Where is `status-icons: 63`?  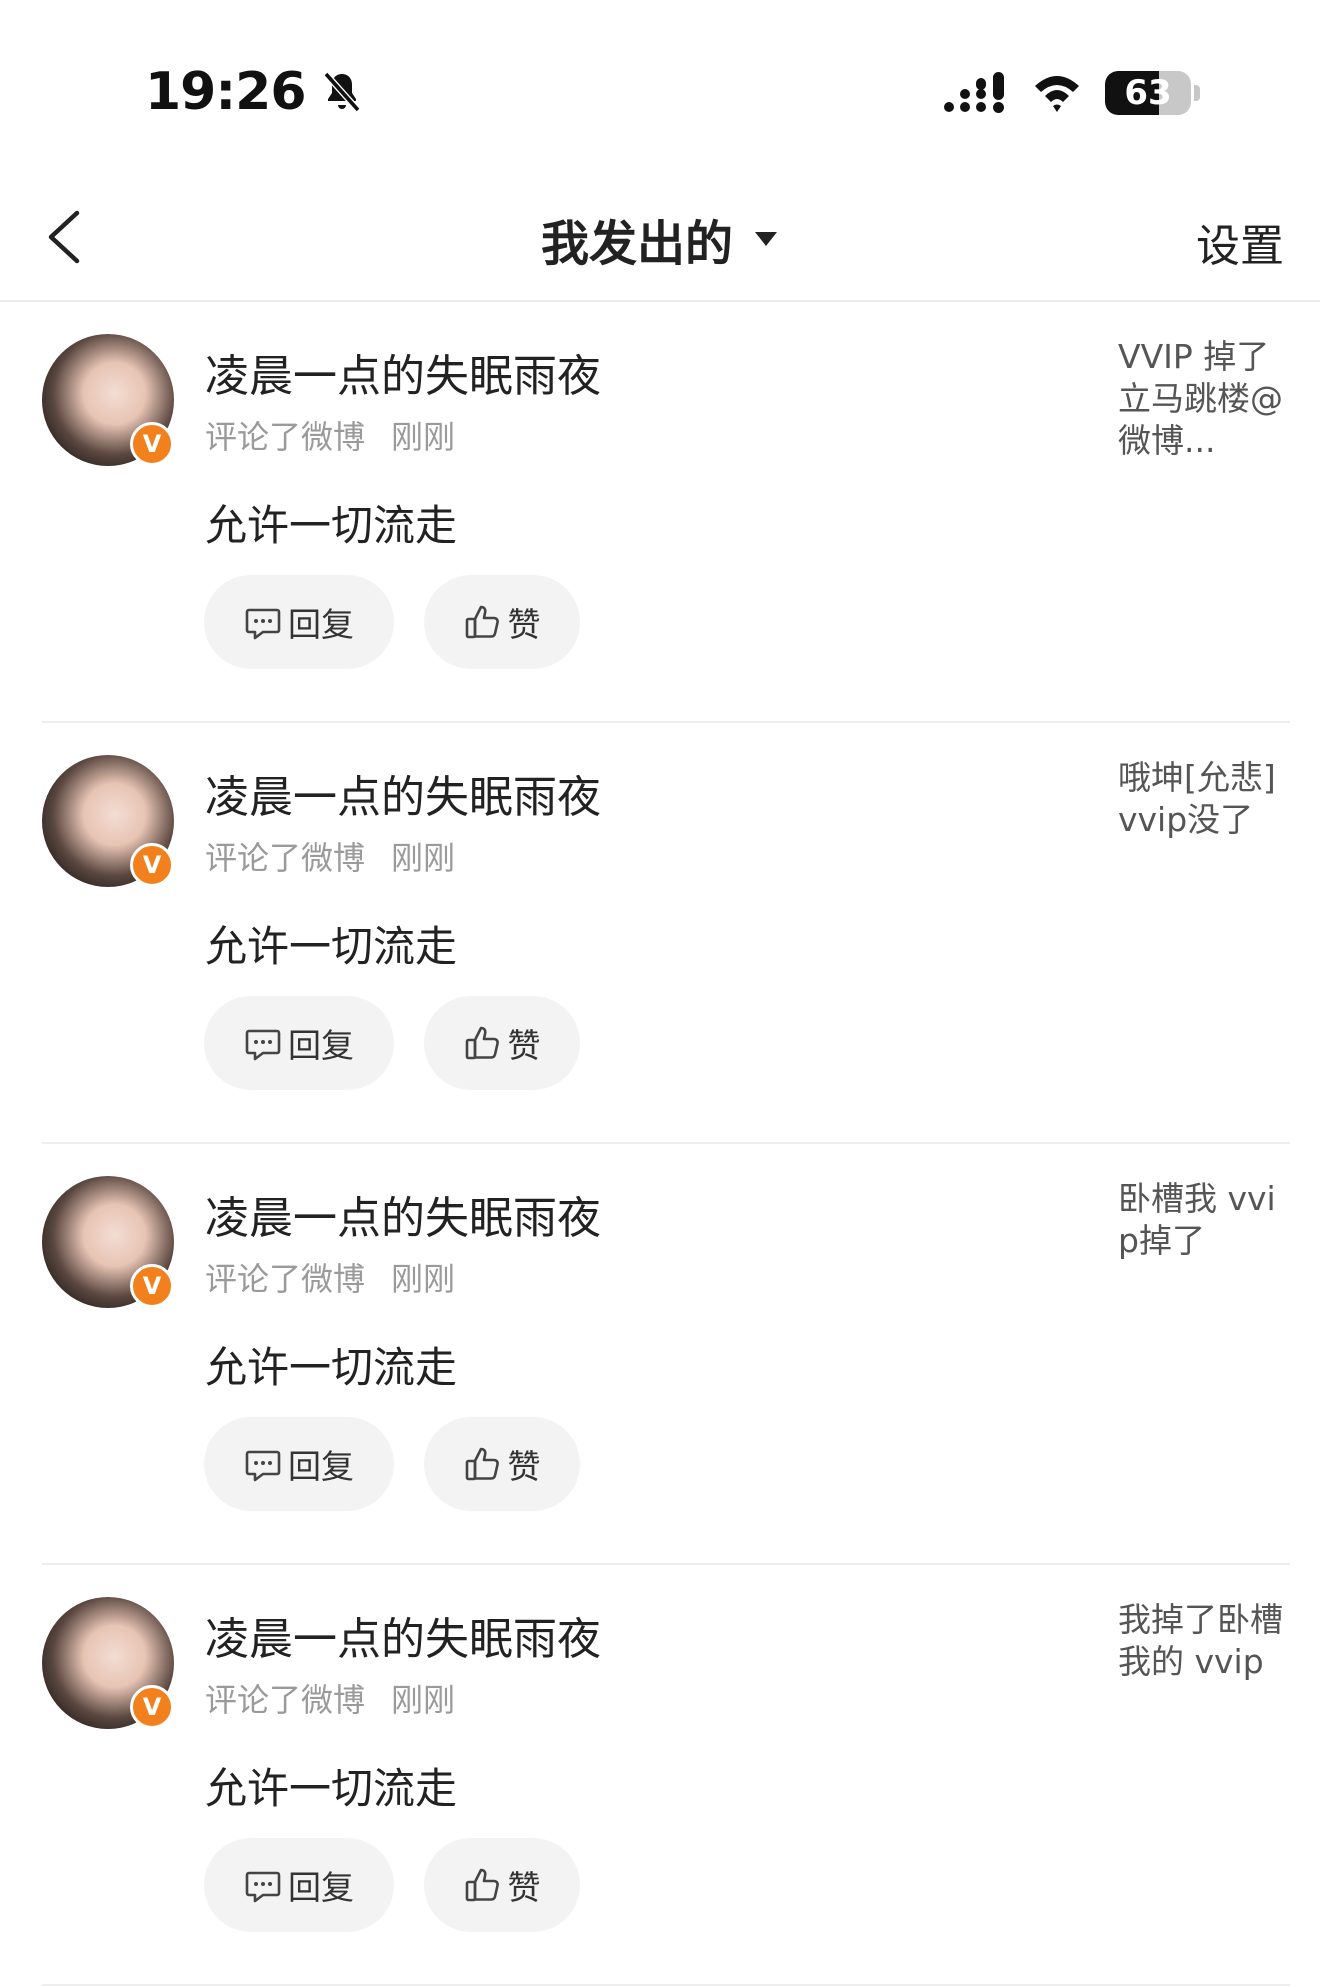
status-icons: 63 is located at coordinates (1071, 93).